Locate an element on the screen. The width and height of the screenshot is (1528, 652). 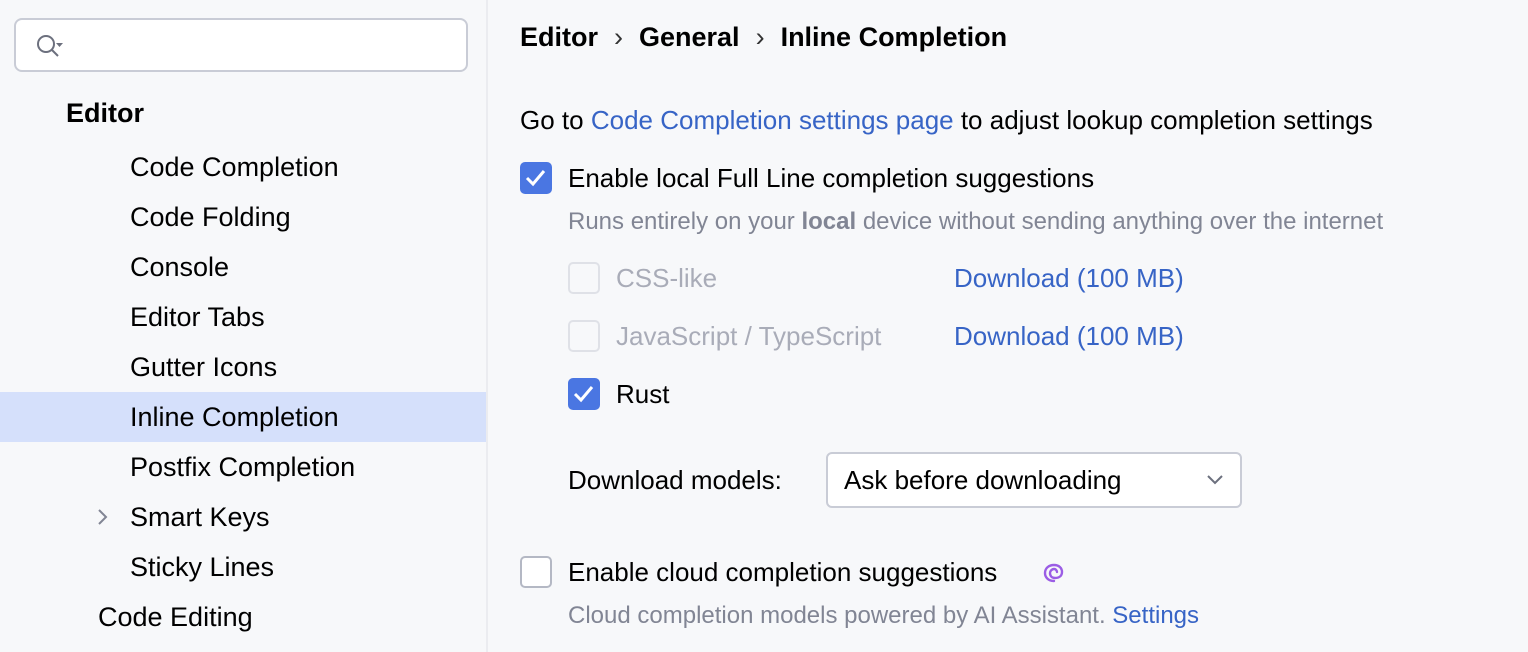
rust-label: Rust is located at coordinates (642, 394).